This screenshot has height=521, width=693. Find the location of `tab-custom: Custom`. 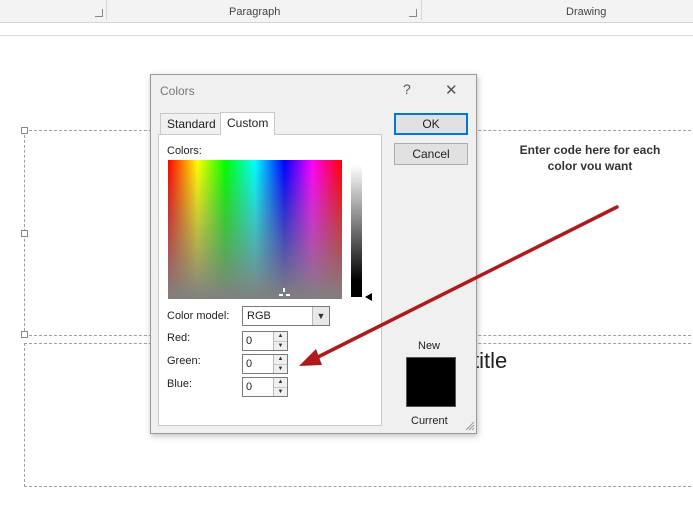

tab-custom: Custom is located at coordinates (248, 123).